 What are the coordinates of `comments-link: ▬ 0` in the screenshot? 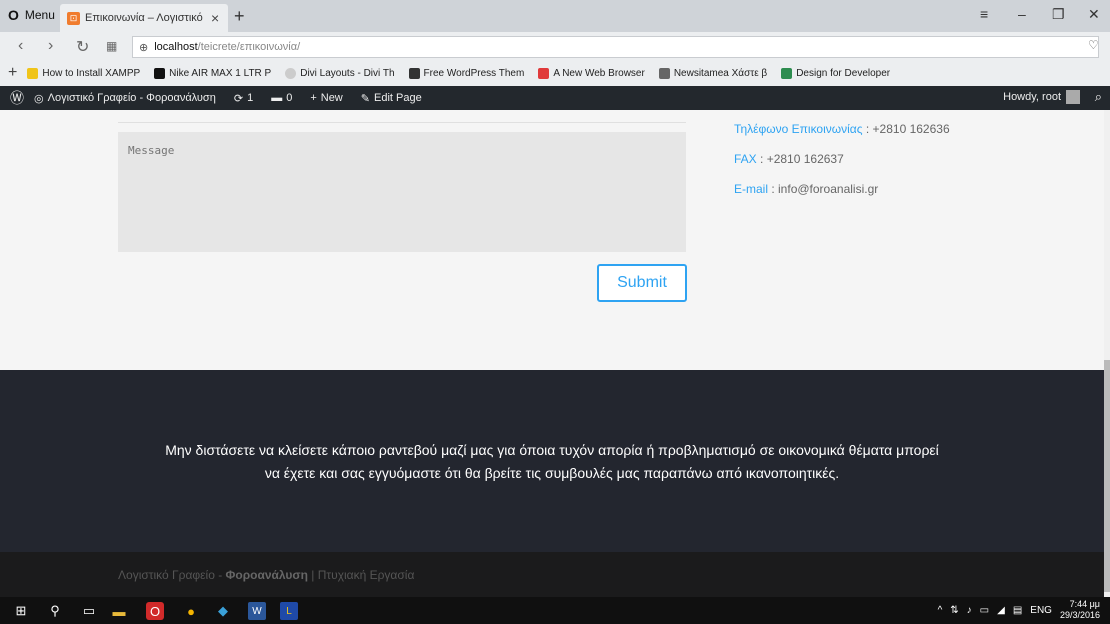 It's located at (281, 98).